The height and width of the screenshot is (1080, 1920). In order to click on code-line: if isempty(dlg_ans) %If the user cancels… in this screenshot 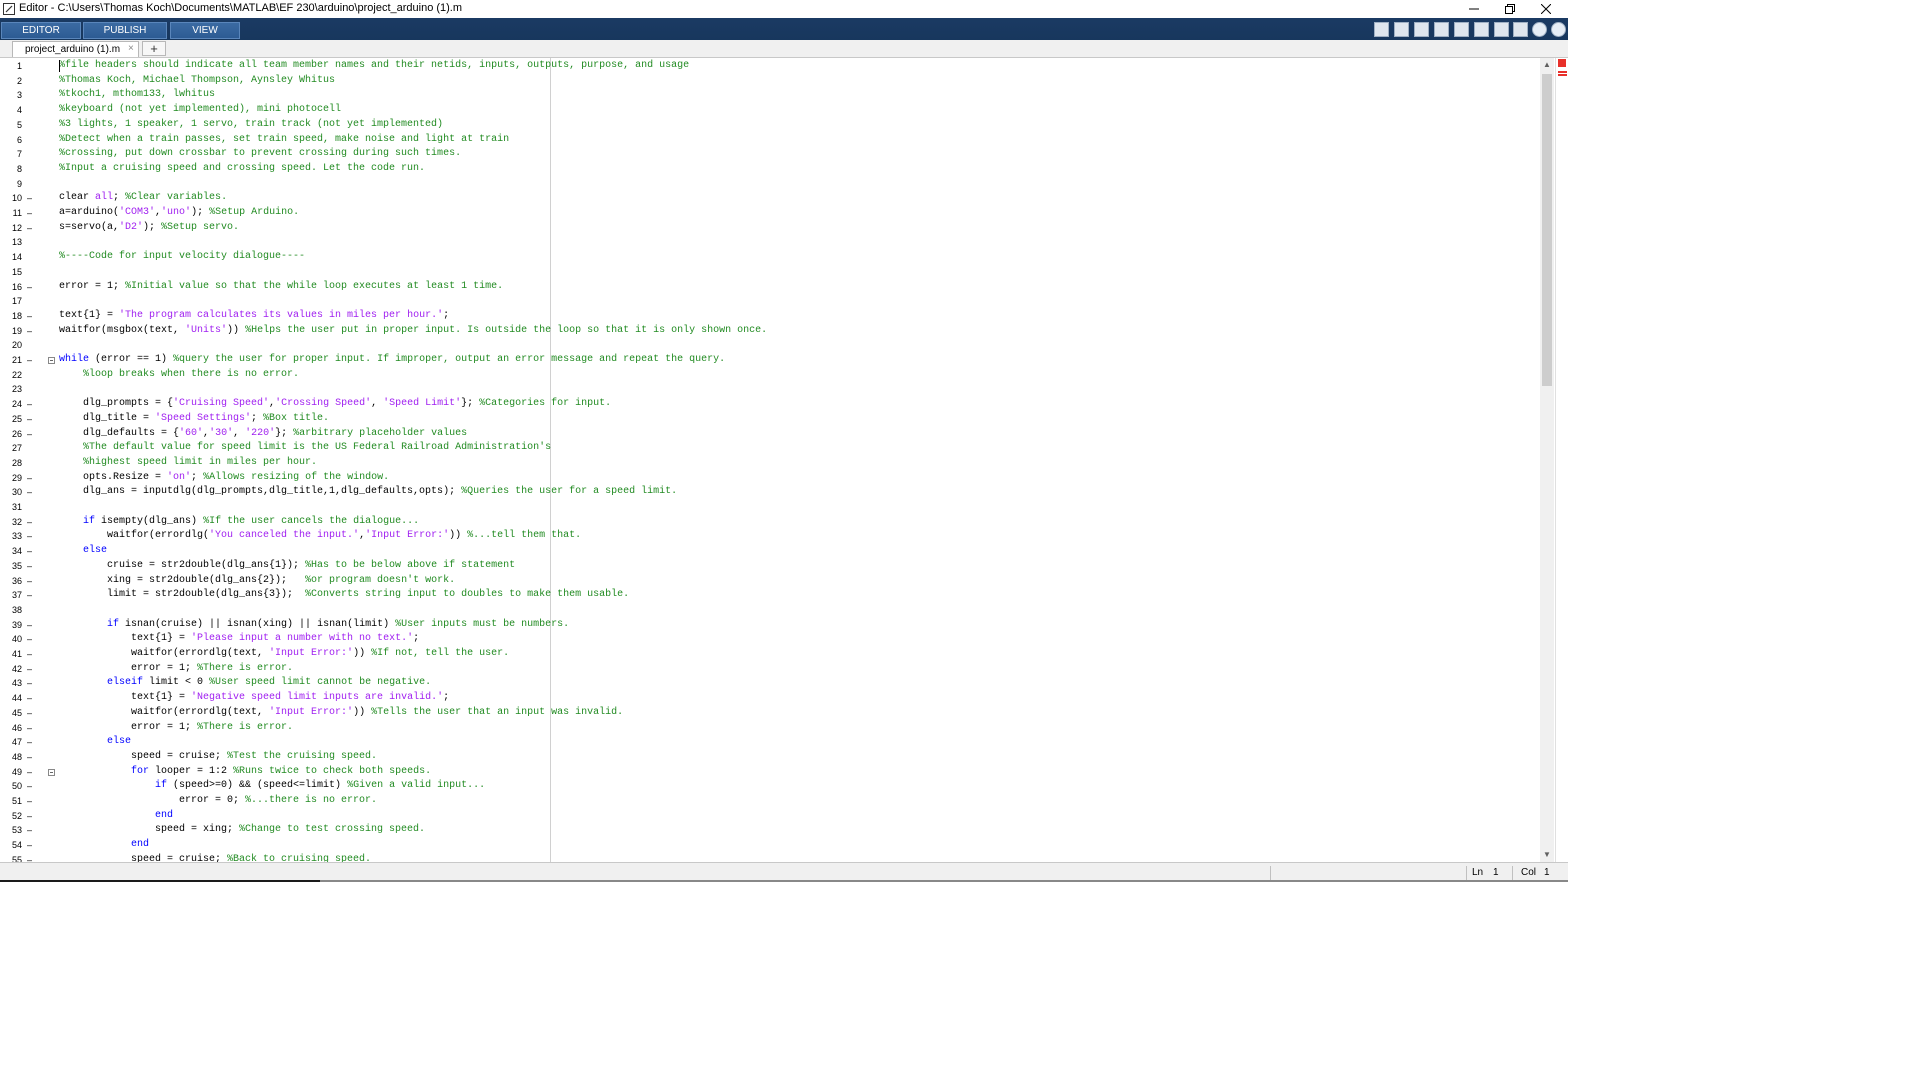, I will do `click(239, 522)`.